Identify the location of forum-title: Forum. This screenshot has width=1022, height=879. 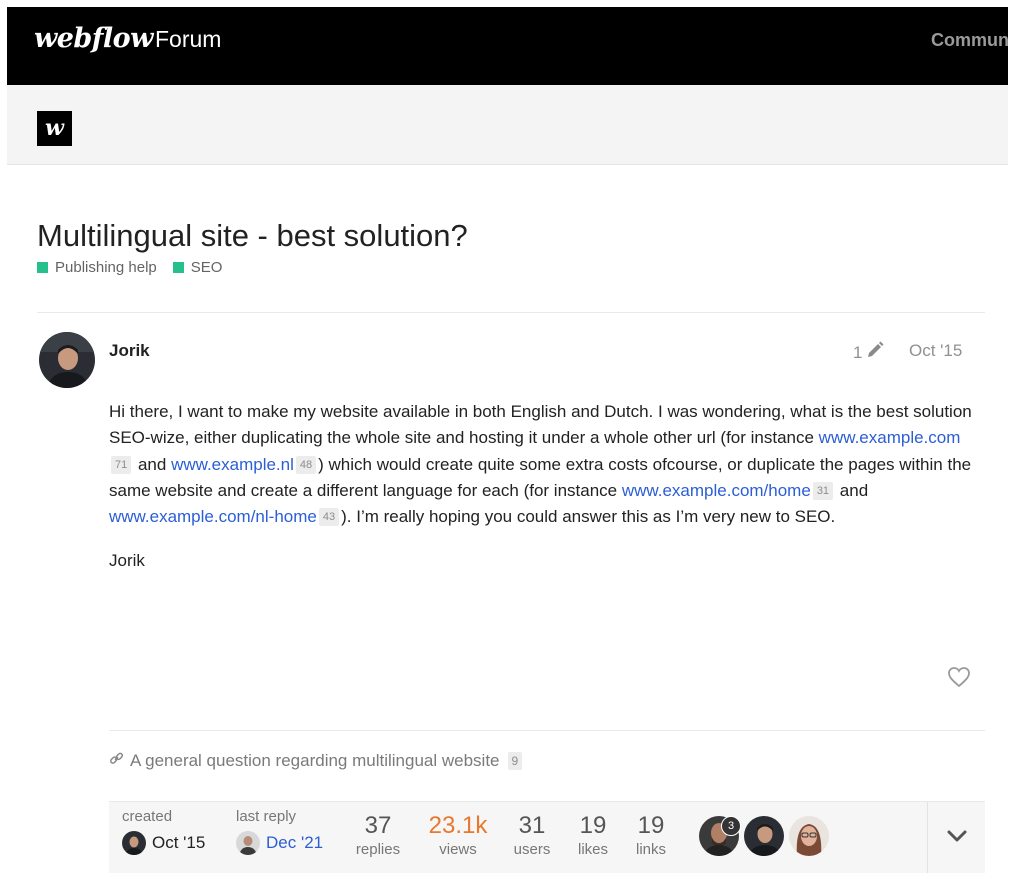
(188, 39).